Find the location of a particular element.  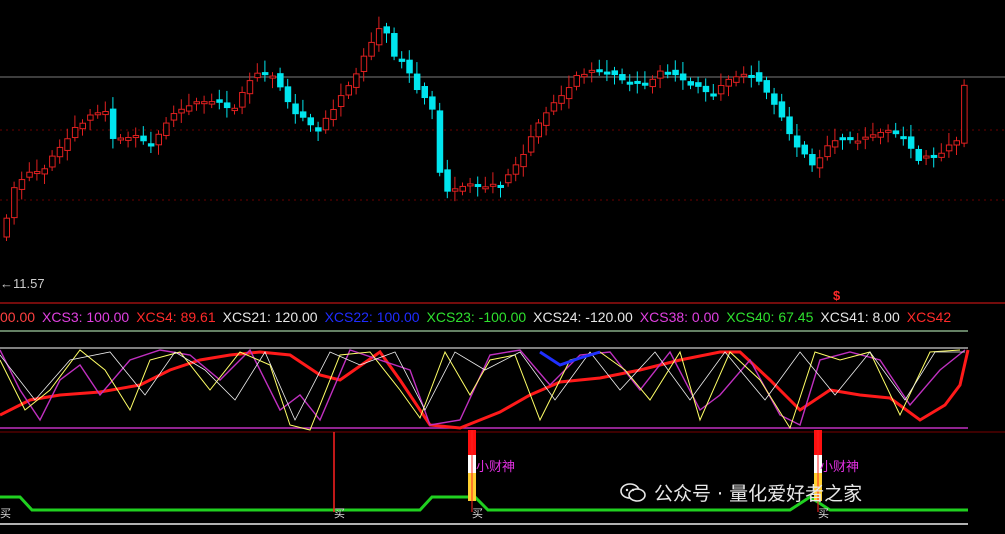

indicator-8: XCS40: 67.45 is located at coordinates (770, 317).